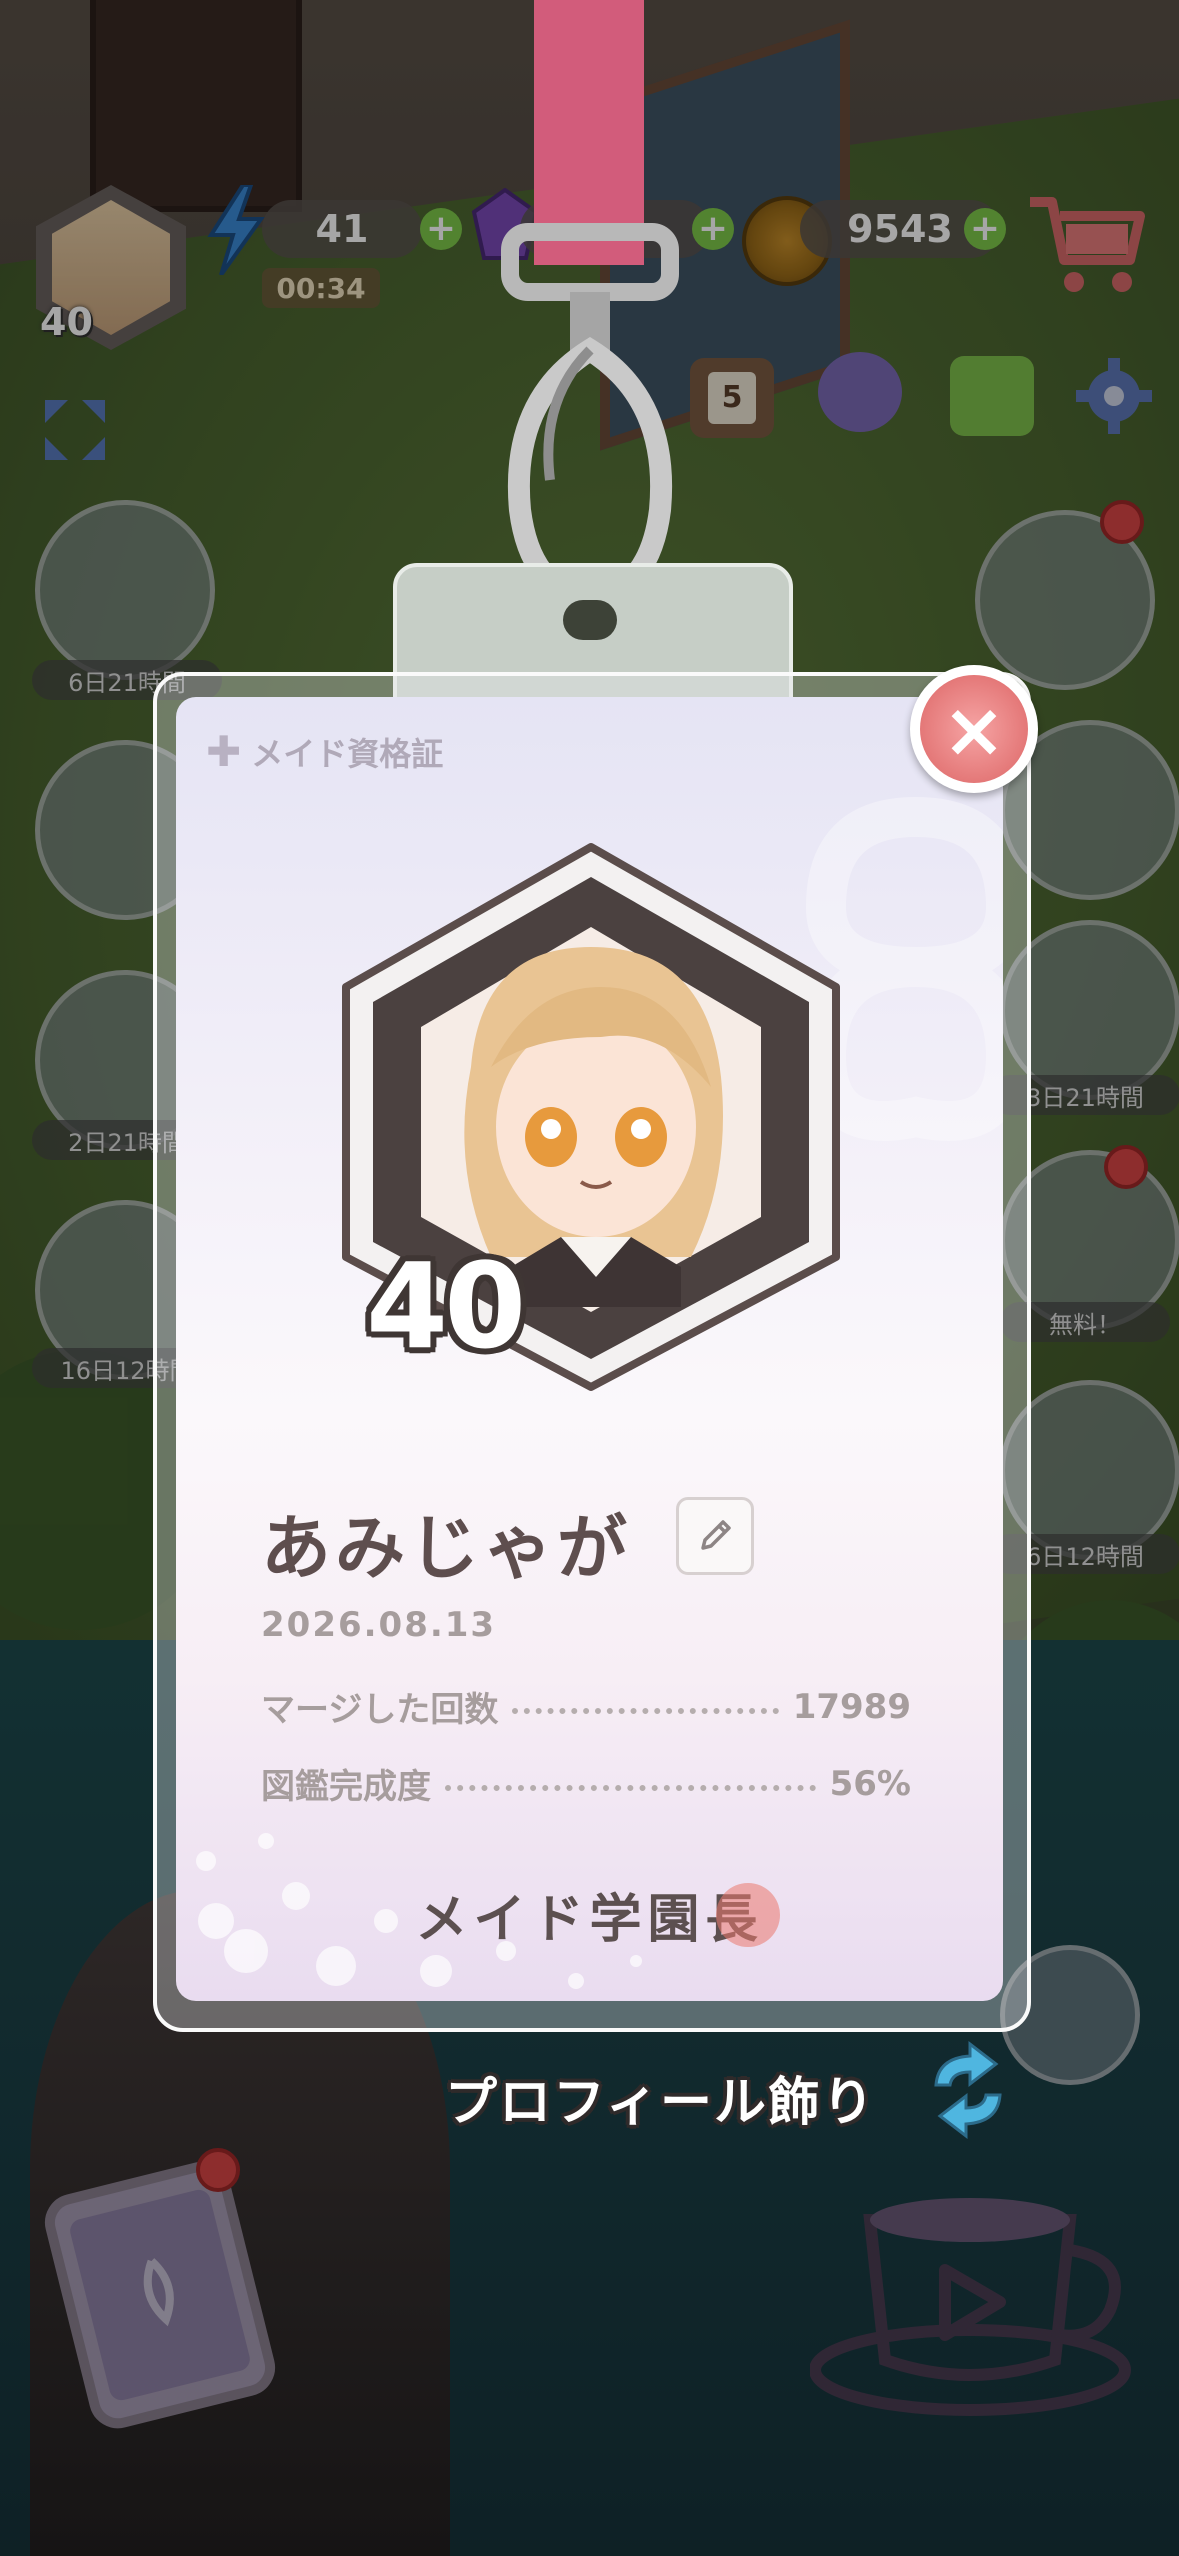  Describe the element at coordinates (748, 1915) in the screenshot. I see `seal-stamp` at that location.